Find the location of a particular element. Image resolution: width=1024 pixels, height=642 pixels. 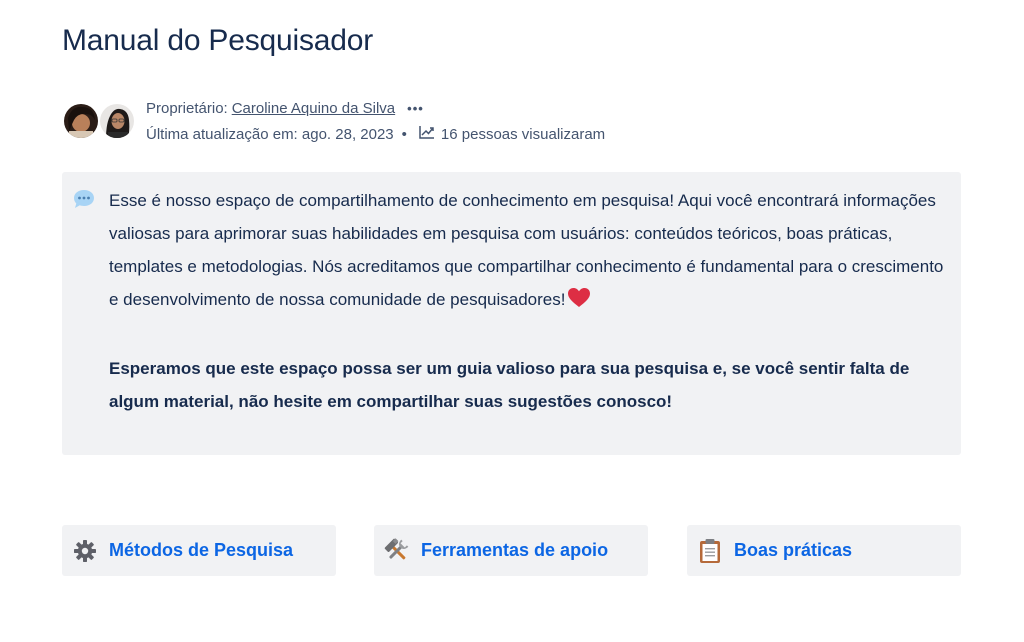

clipboard-icon is located at coordinates (710, 551).